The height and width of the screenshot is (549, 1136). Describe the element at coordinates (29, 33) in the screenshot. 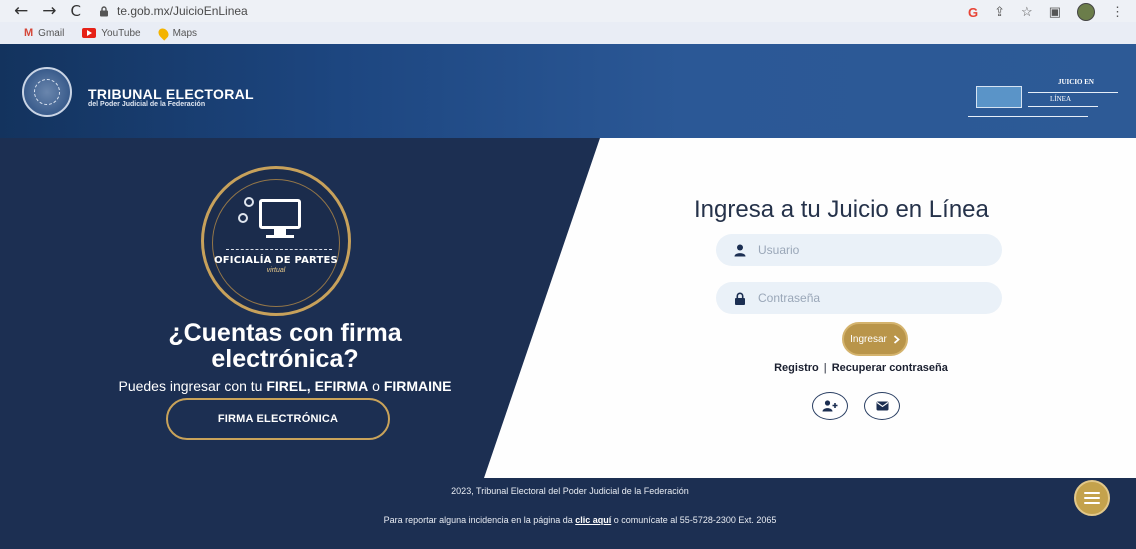

I see `gmail-icon: M` at that location.